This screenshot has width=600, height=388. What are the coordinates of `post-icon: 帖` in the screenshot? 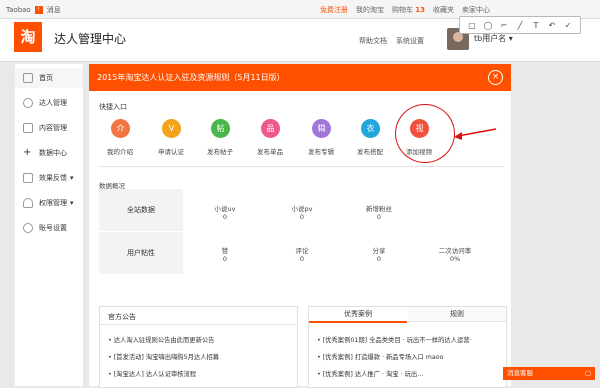 It's located at (220, 128).